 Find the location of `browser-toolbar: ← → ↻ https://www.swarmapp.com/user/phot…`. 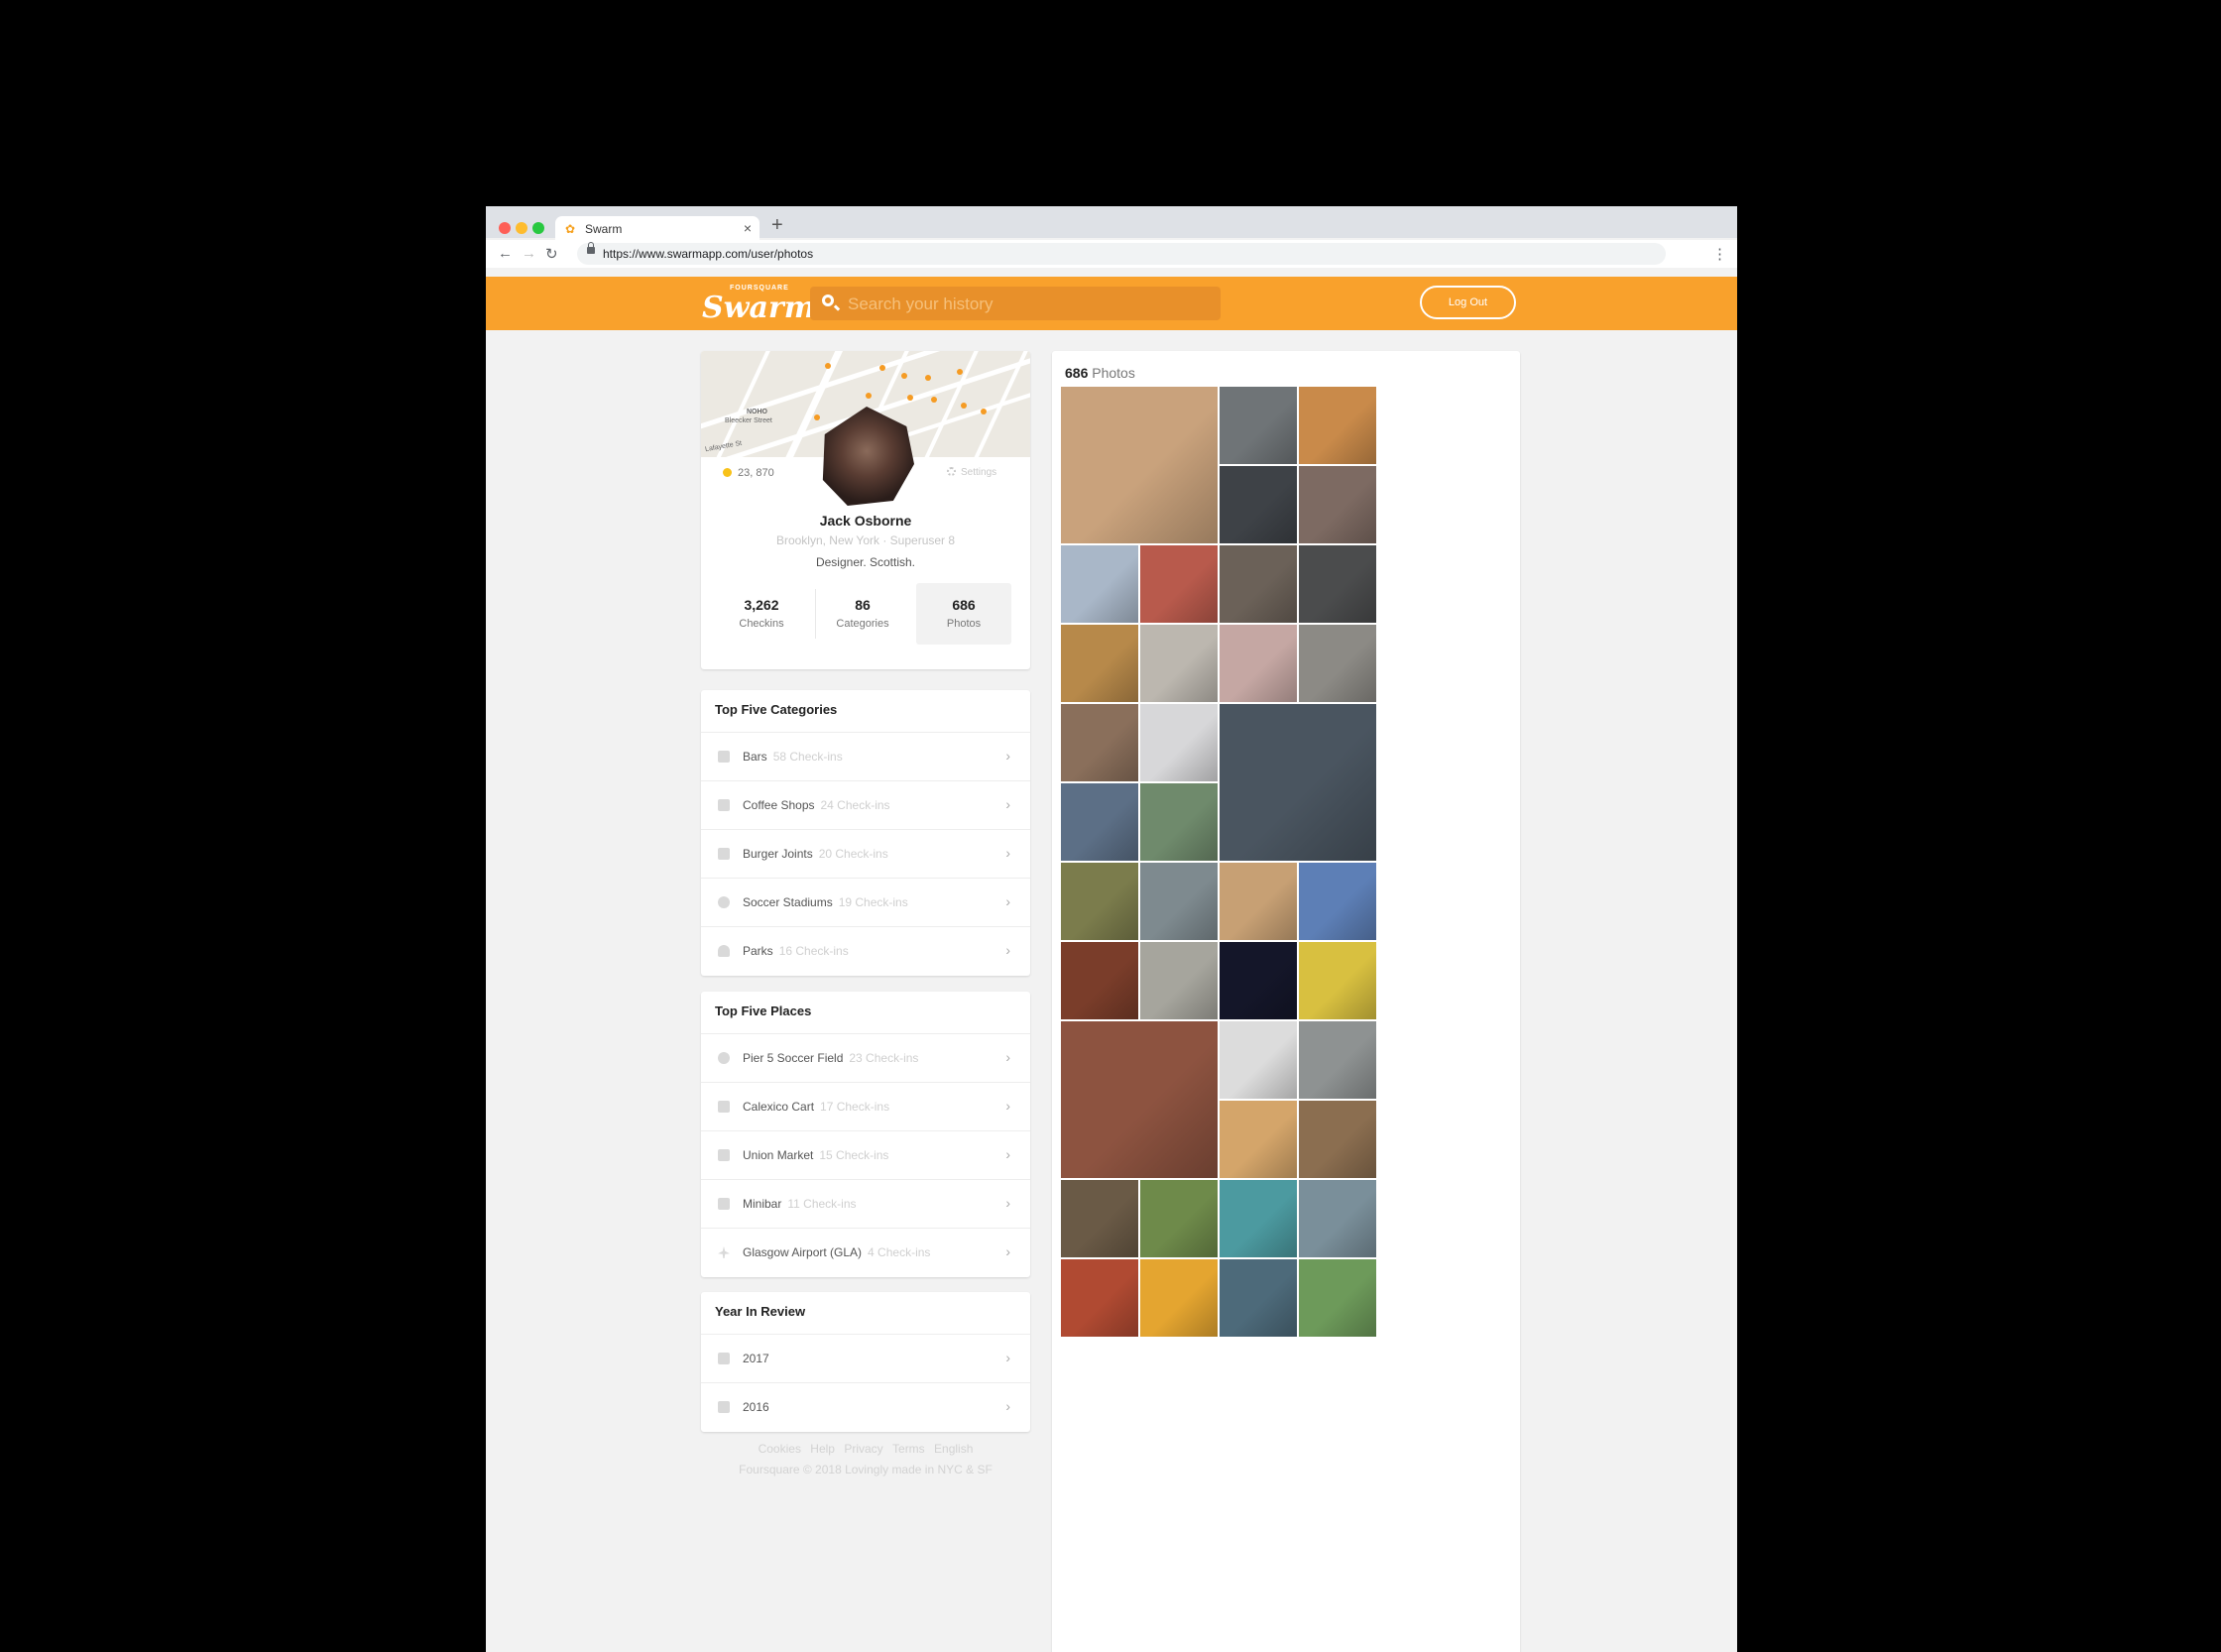

browser-toolbar: ← → ↻ https://www.swarmapp.com/user/phot… is located at coordinates (1111, 254).